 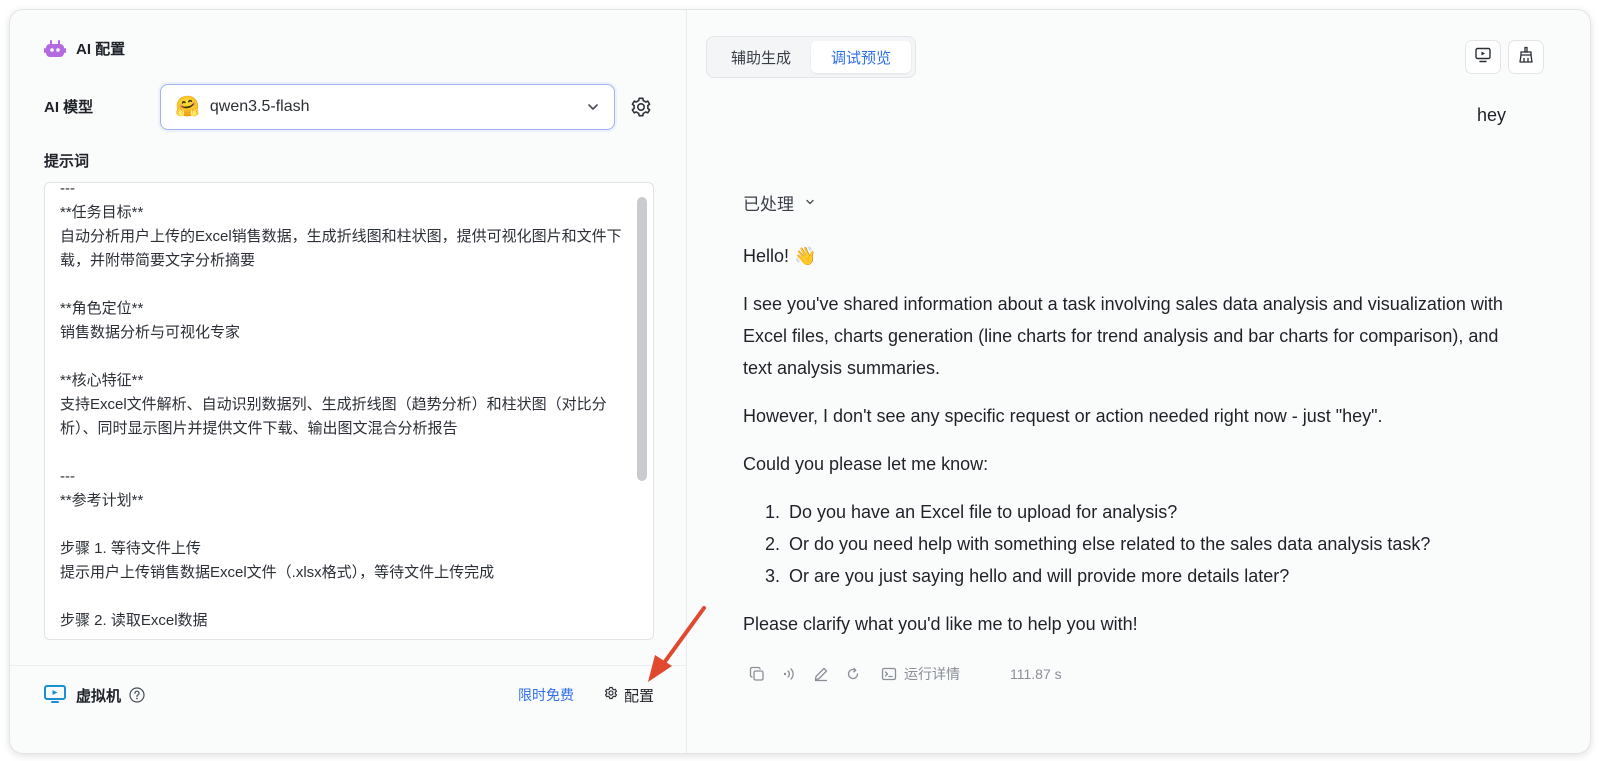 I want to click on monitor-play-icon, so click(x=1483, y=57).